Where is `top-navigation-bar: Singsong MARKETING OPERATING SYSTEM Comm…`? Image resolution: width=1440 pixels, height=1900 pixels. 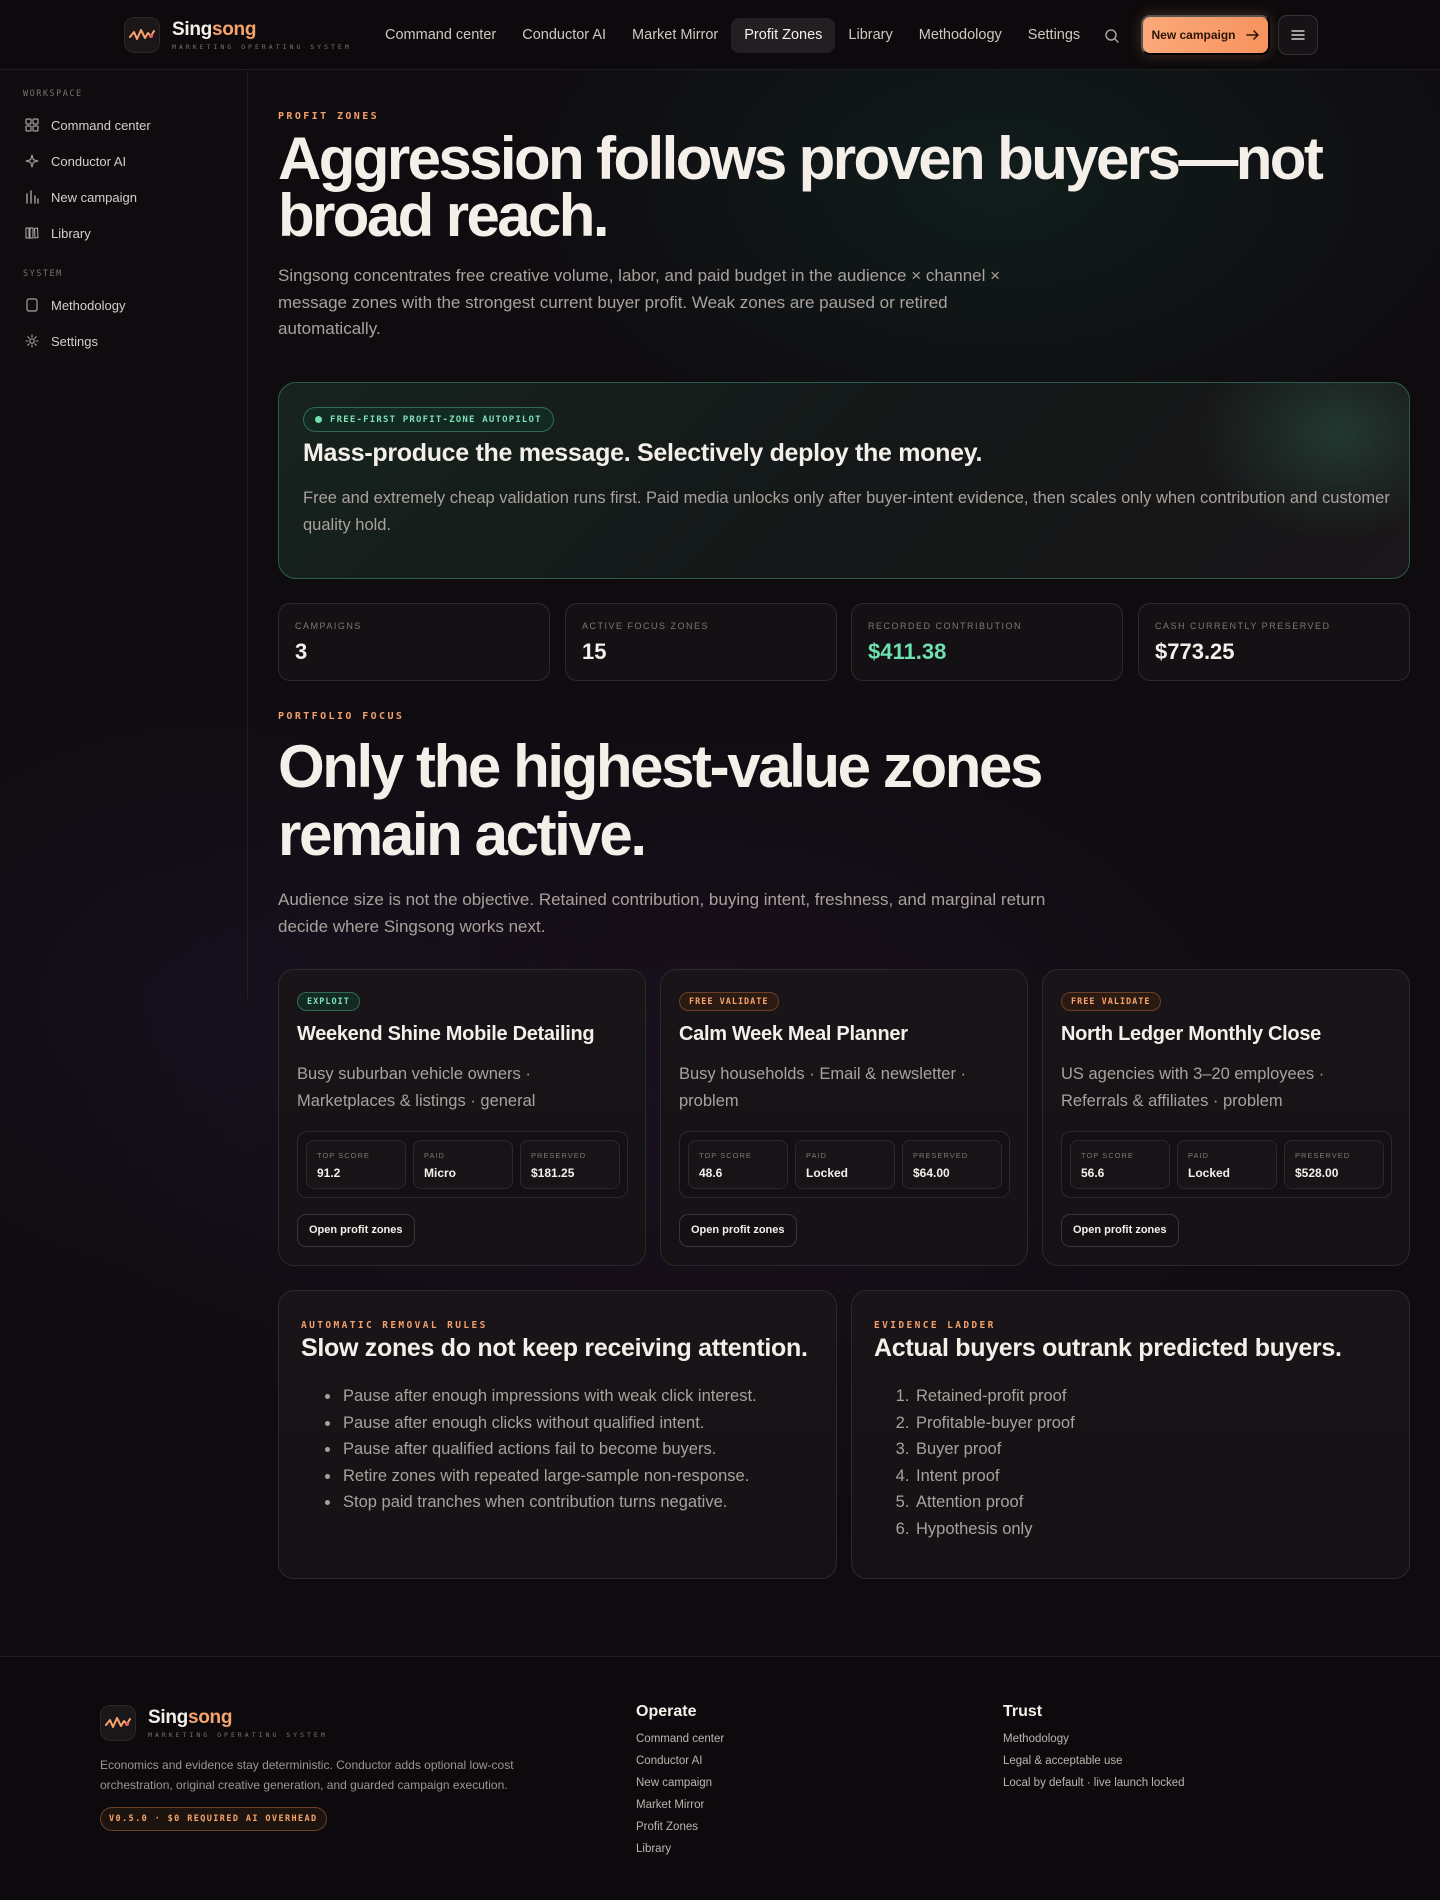 top-navigation-bar: Singsong MARKETING OPERATING SYSTEM Comm… is located at coordinates (720, 35).